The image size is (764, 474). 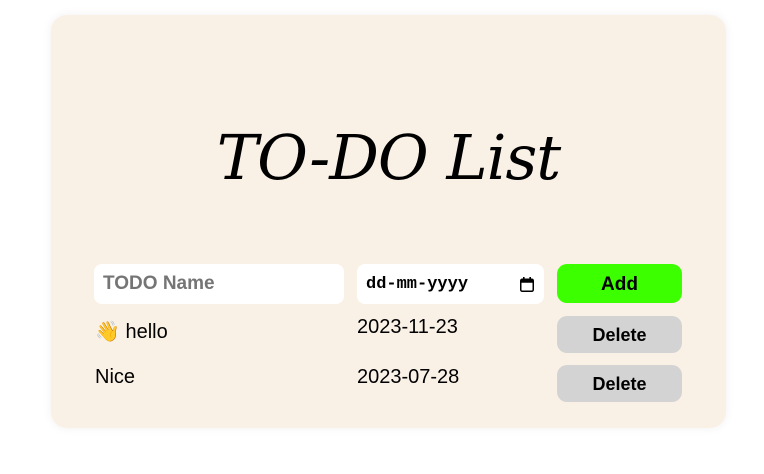 I want to click on todo-item-date: 2023-07-28, so click(x=408, y=377).